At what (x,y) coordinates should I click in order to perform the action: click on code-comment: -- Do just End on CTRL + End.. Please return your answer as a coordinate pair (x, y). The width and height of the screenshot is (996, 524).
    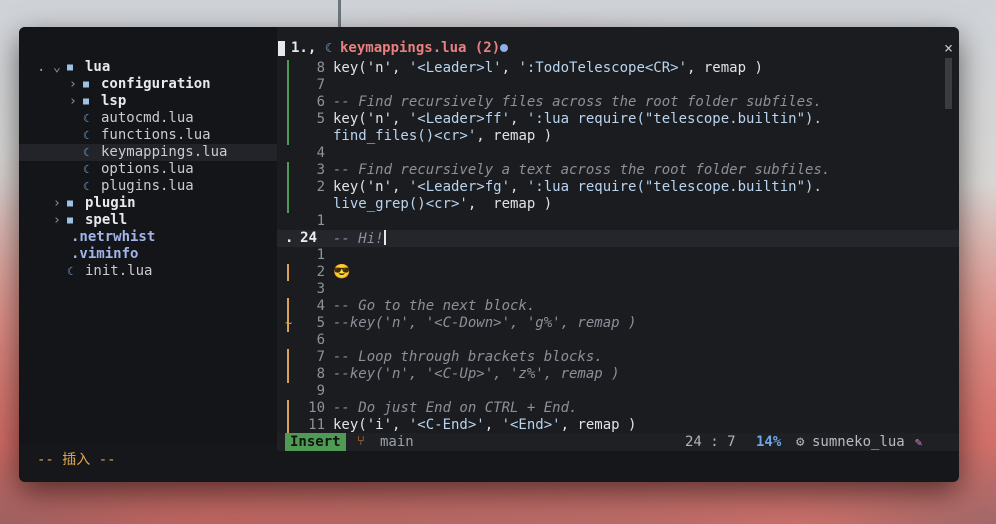
    Looking at the image, I should click on (455, 408).